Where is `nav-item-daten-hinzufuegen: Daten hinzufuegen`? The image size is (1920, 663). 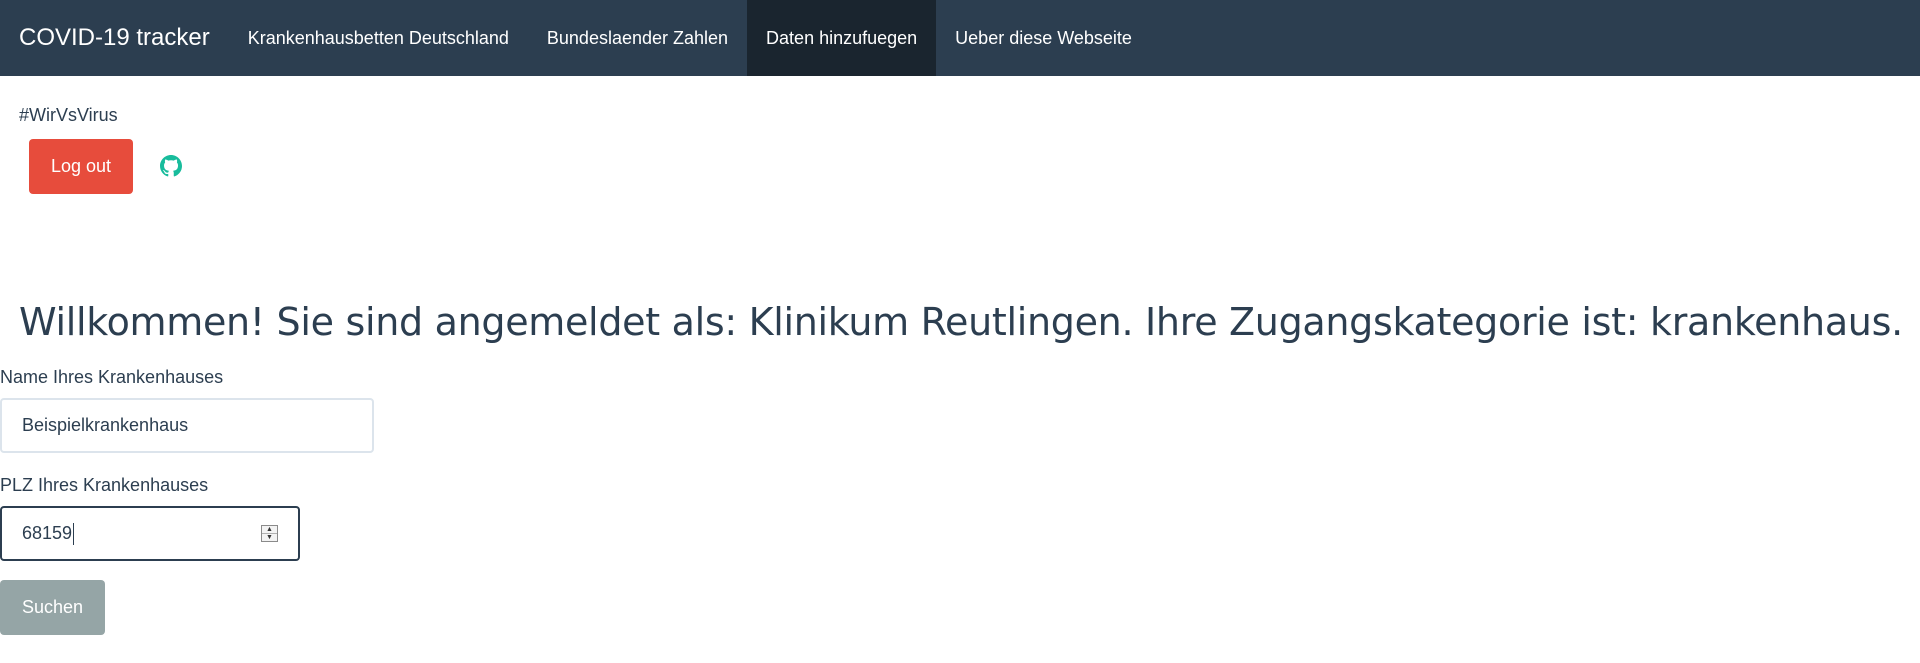 nav-item-daten-hinzufuegen: Daten hinzufuegen is located at coordinates (842, 38).